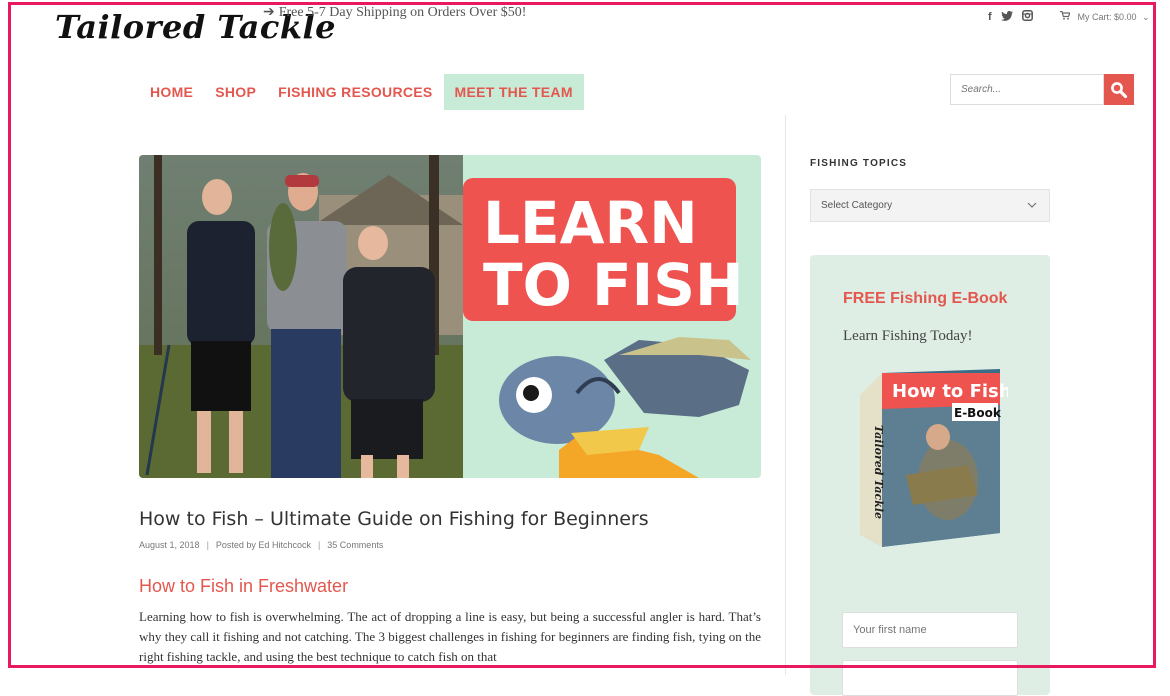 Image resolution: width=1170 pixels, height=696 pixels. I want to click on search-icon, so click(1119, 89).